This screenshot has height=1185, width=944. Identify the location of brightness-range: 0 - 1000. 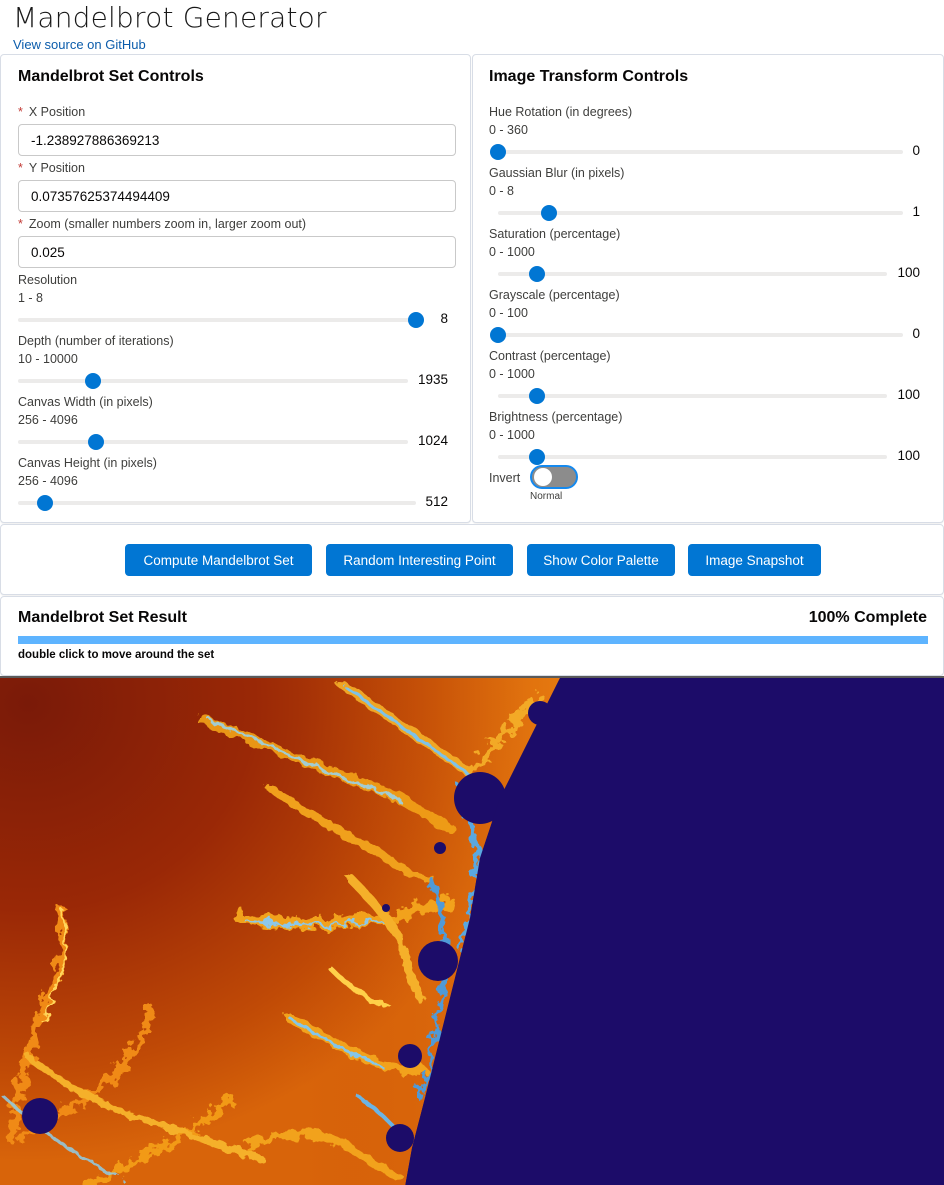
(512, 435).